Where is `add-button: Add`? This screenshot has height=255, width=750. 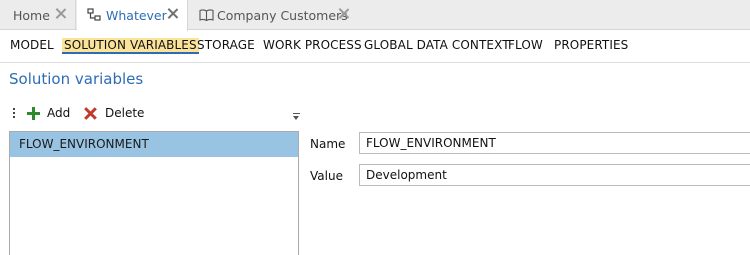 add-button: Add is located at coordinates (48, 113).